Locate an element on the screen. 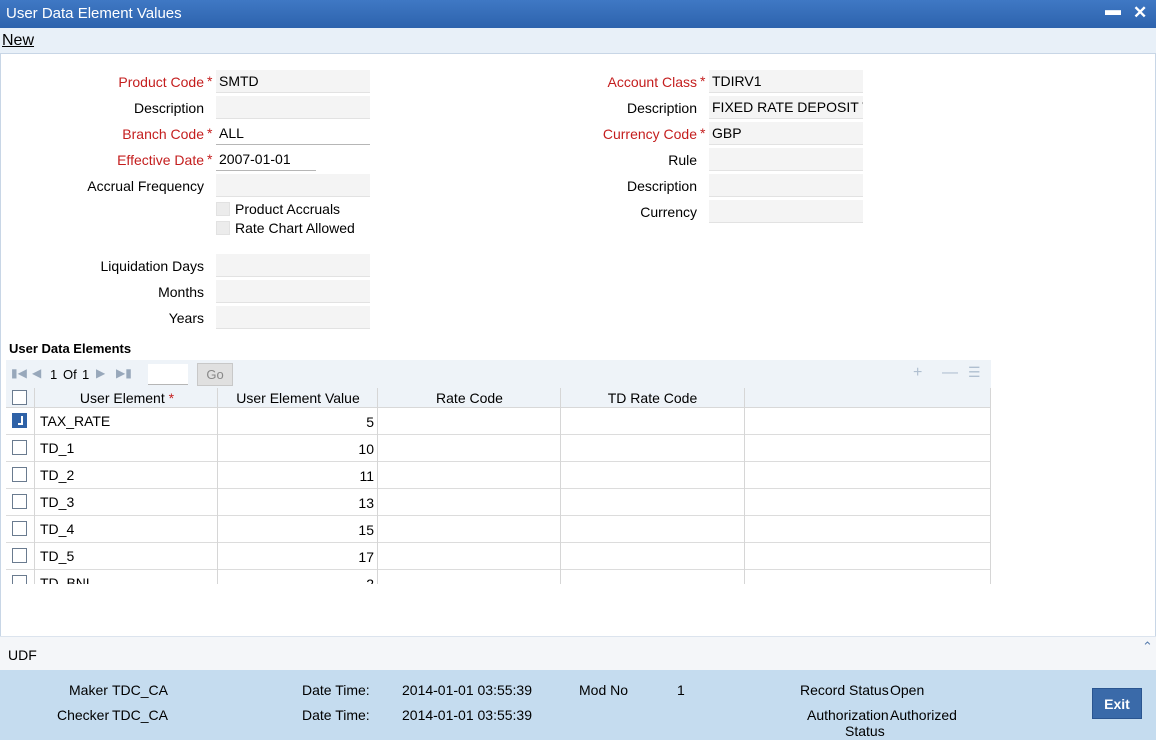 This screenshot has height=740, width=1156. rule-field is located at coordinates (786, 159).